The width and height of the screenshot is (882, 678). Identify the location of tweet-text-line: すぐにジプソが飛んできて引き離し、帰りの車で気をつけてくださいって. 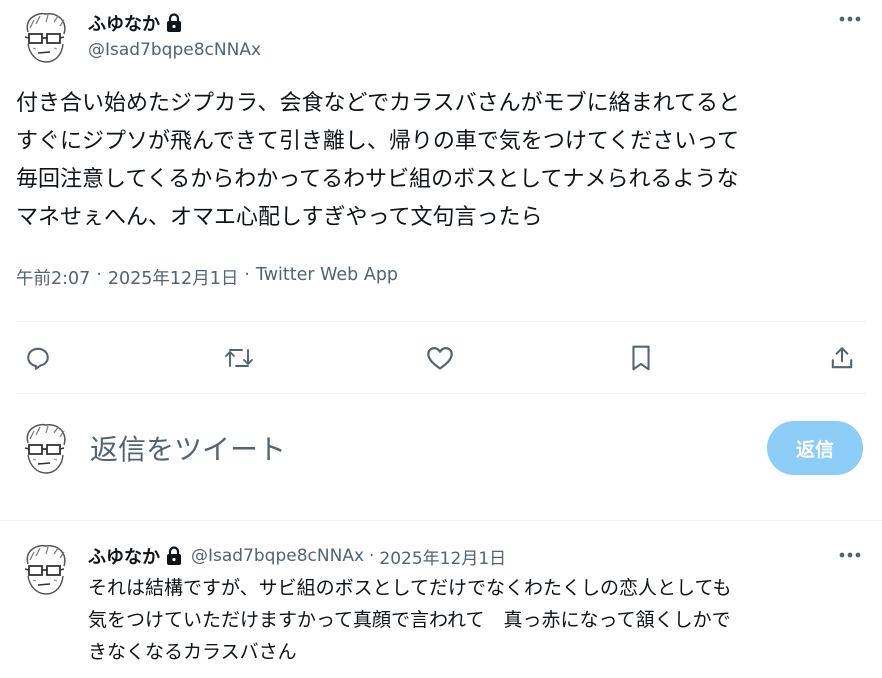
(378, 141).